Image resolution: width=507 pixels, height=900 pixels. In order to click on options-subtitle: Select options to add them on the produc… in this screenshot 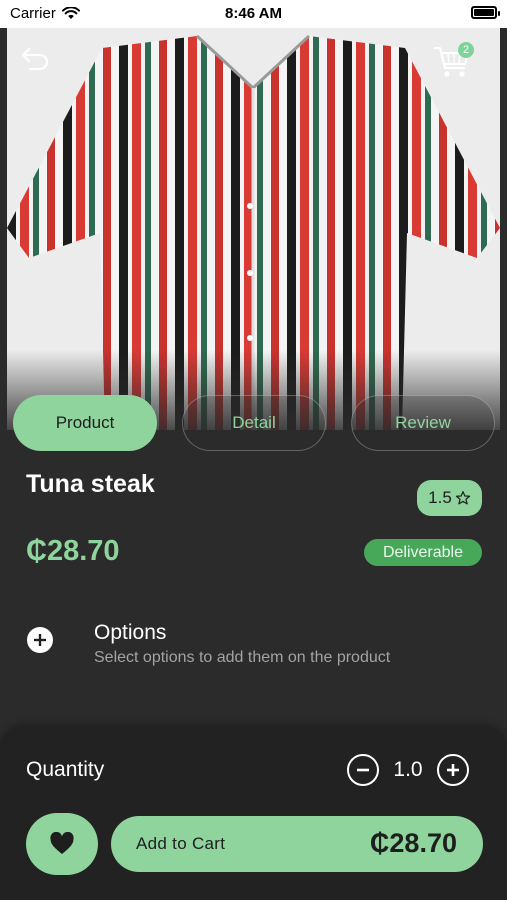, I will do `click(242, 657)`.